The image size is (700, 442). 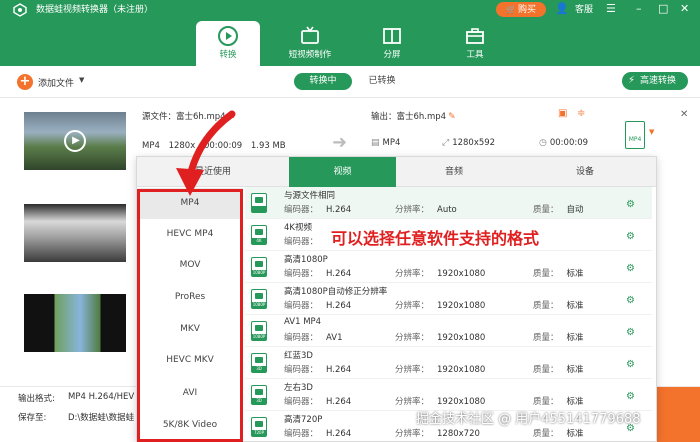 What do you see at coordinates (213, 172) in the screenshot?
I see `tab-recent: 最近使用` at bounding box center [213, 172].